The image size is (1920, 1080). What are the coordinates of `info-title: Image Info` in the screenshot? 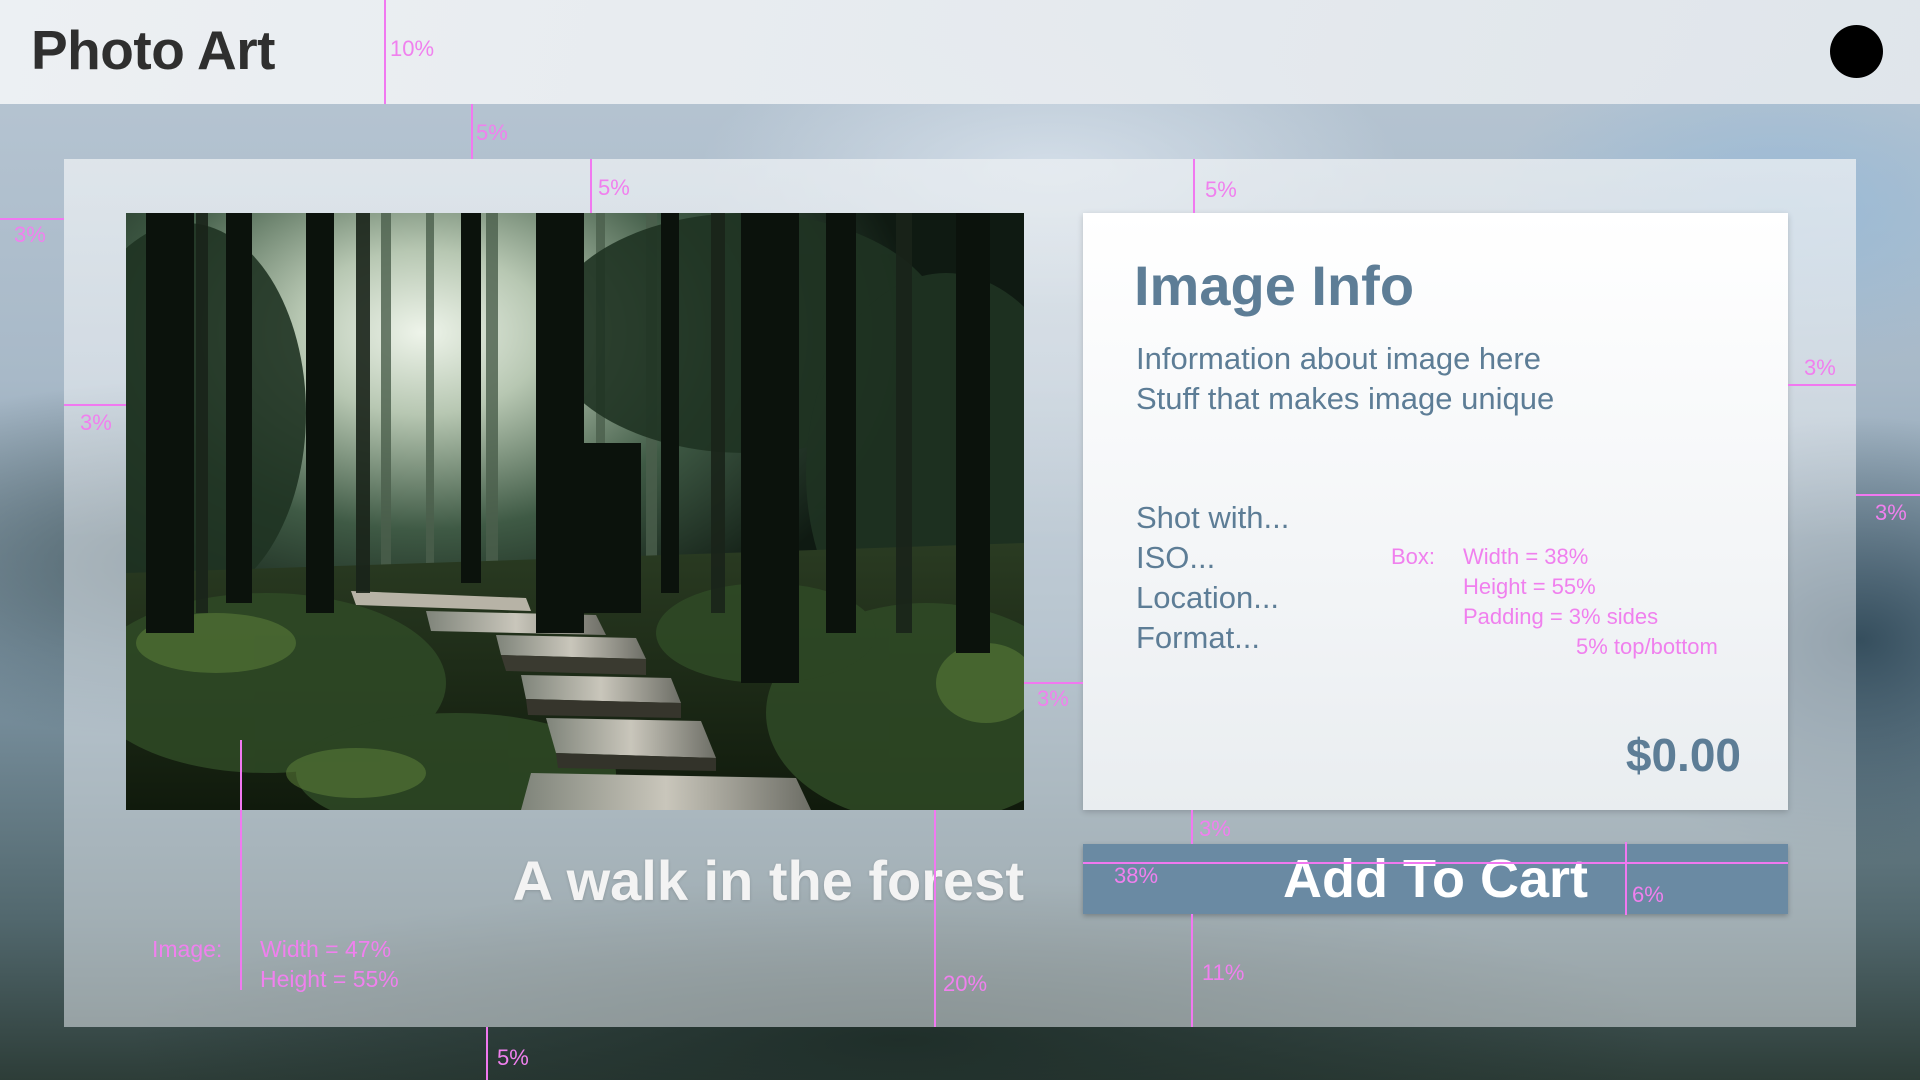 It's located at (1274, 285).